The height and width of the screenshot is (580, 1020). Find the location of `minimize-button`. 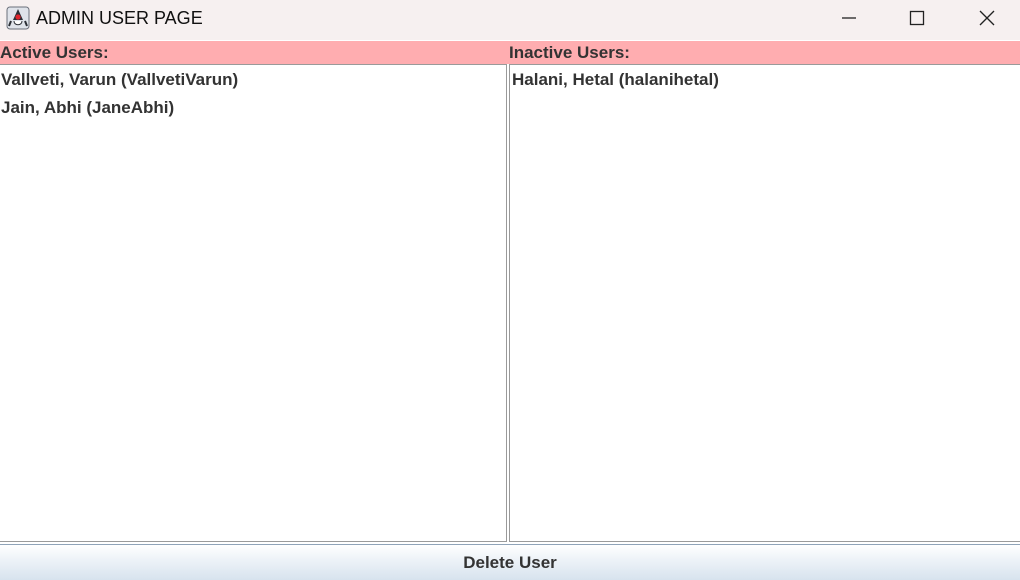

minimize-button is located at coordinates (849, 18).